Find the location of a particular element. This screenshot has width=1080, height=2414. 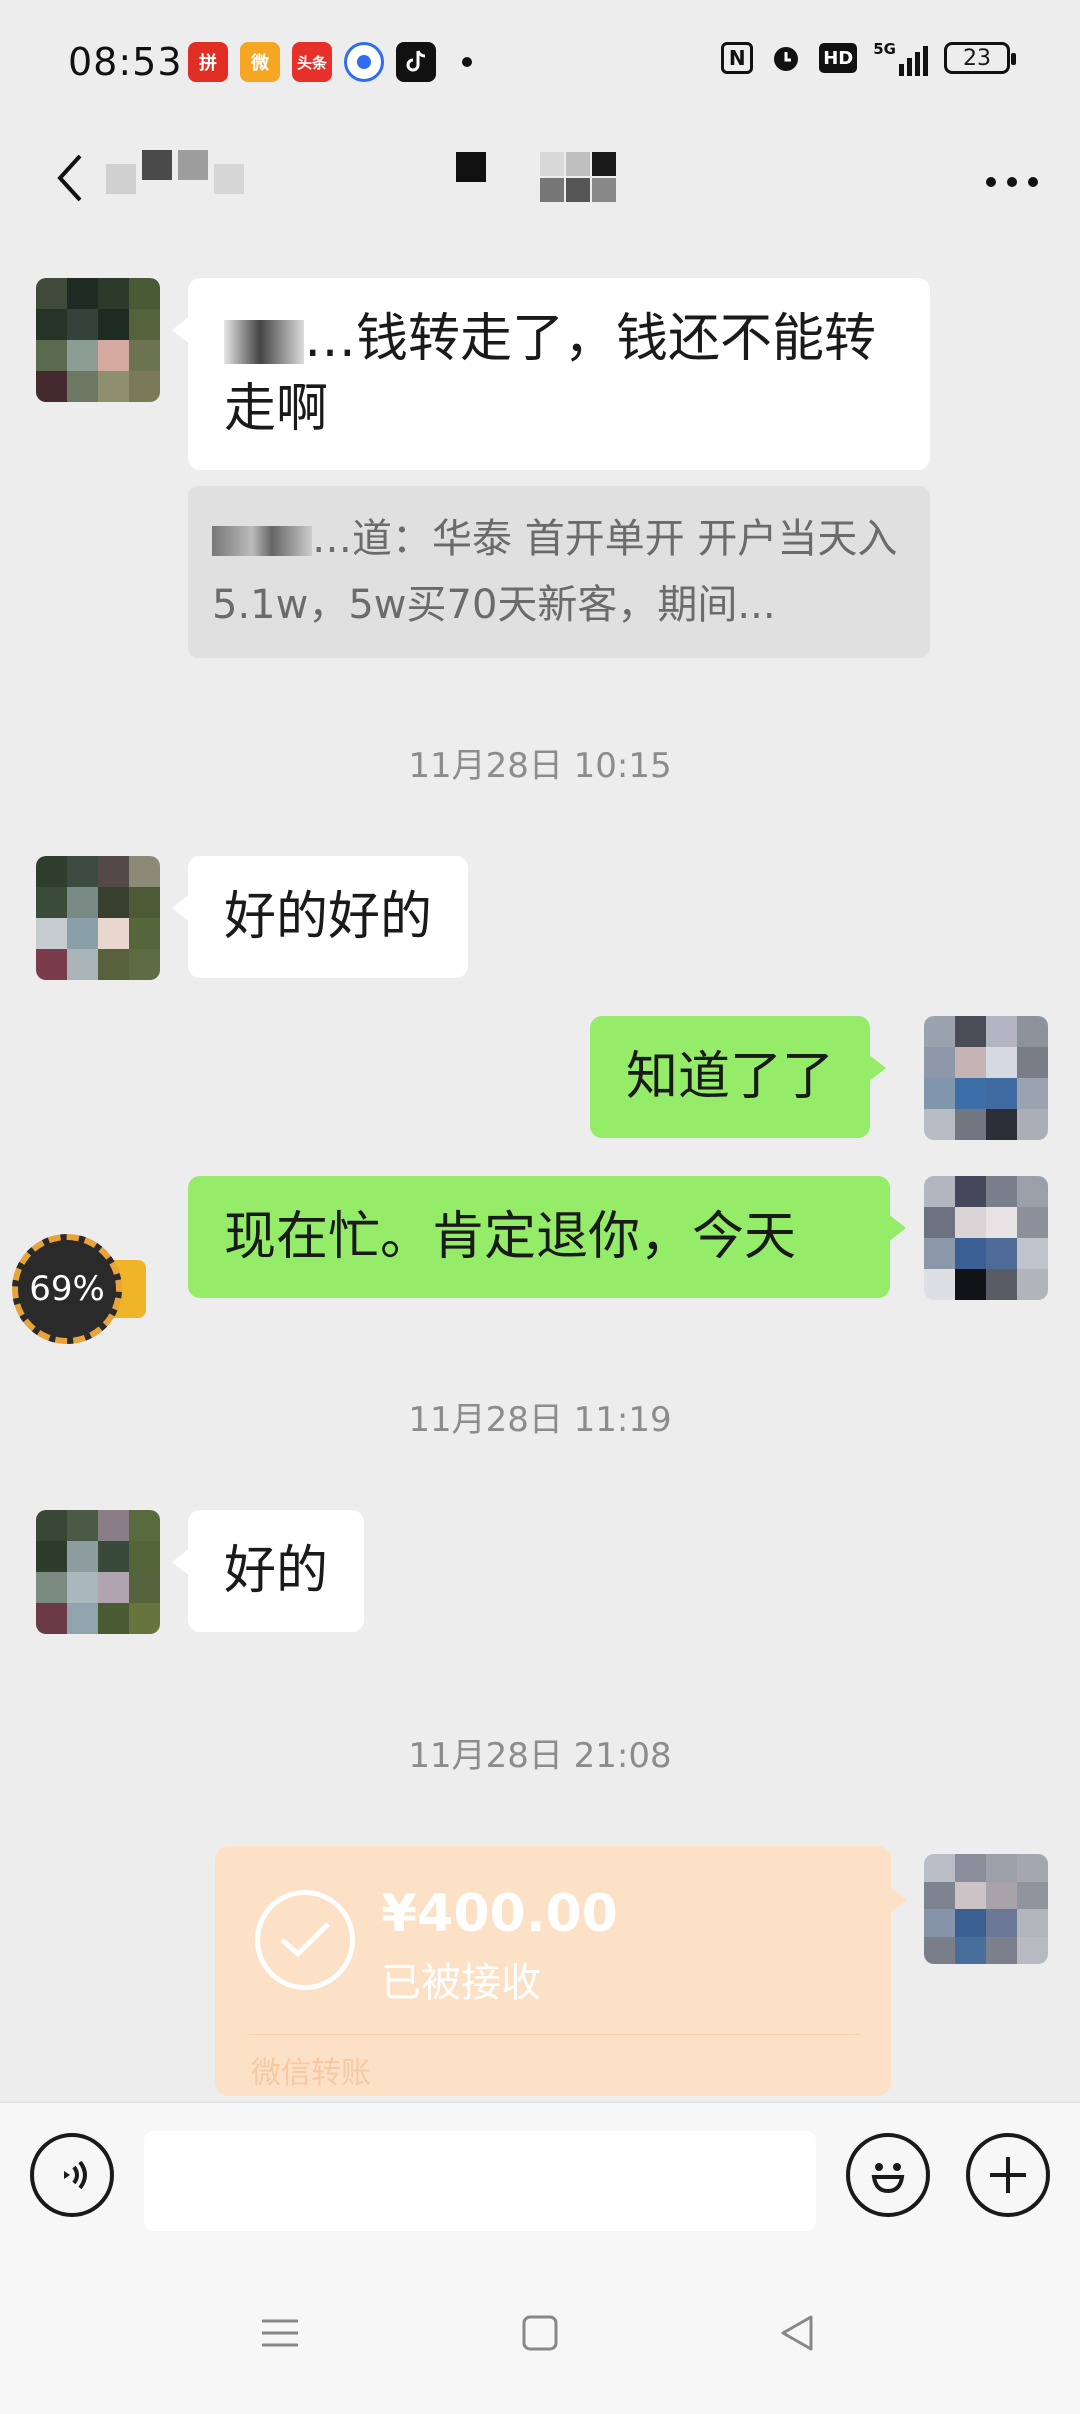

smiley-icon is located at coordinates (888, 2178).